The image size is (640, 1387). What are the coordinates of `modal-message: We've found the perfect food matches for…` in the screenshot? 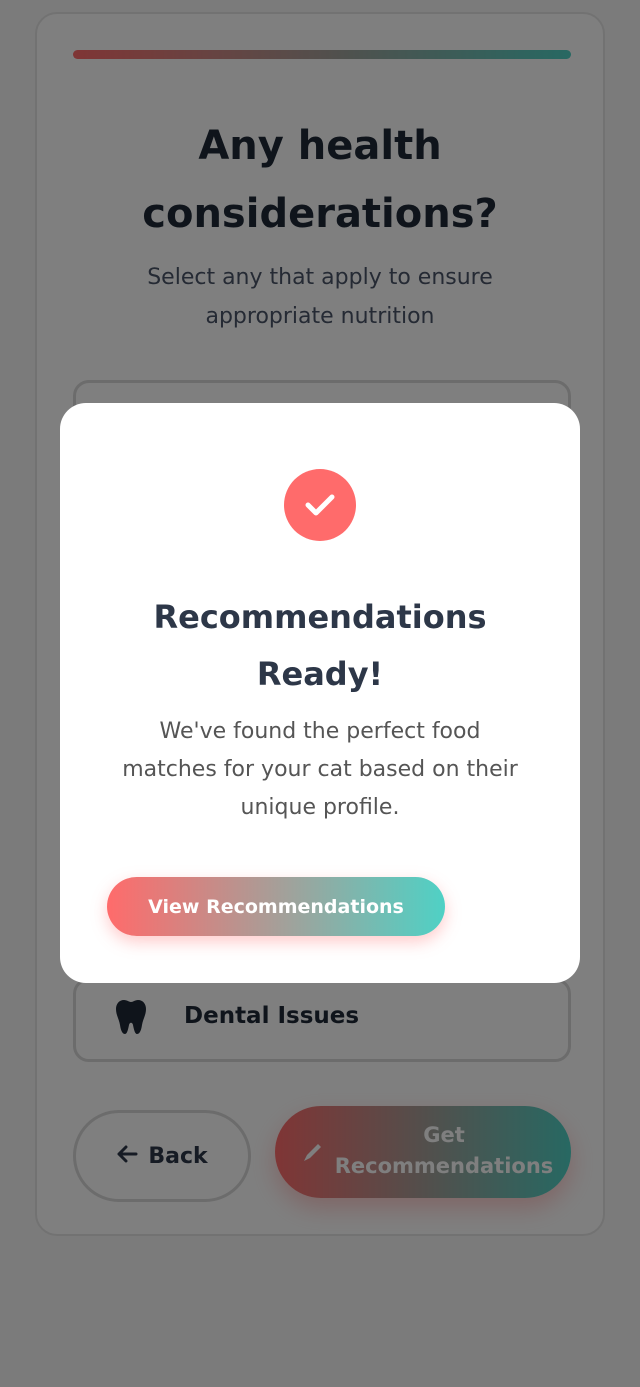 It's located at (320, 769).